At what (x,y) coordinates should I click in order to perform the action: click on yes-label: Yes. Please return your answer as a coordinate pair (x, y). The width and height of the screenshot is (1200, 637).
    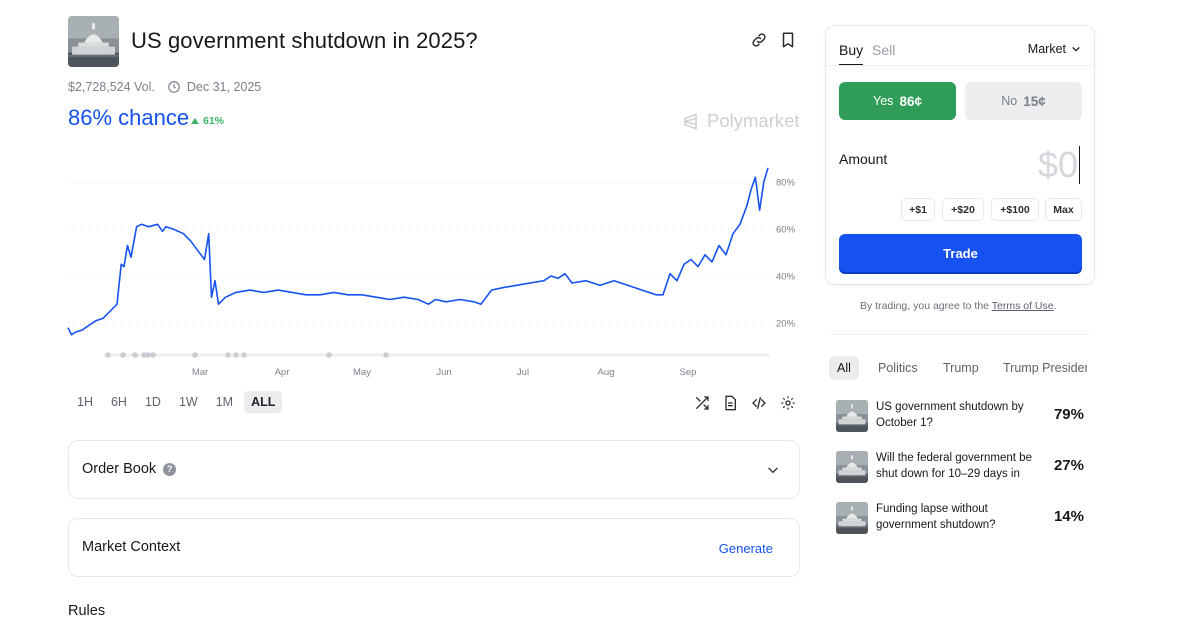
    Looking at the image, I should click on (883, 101).